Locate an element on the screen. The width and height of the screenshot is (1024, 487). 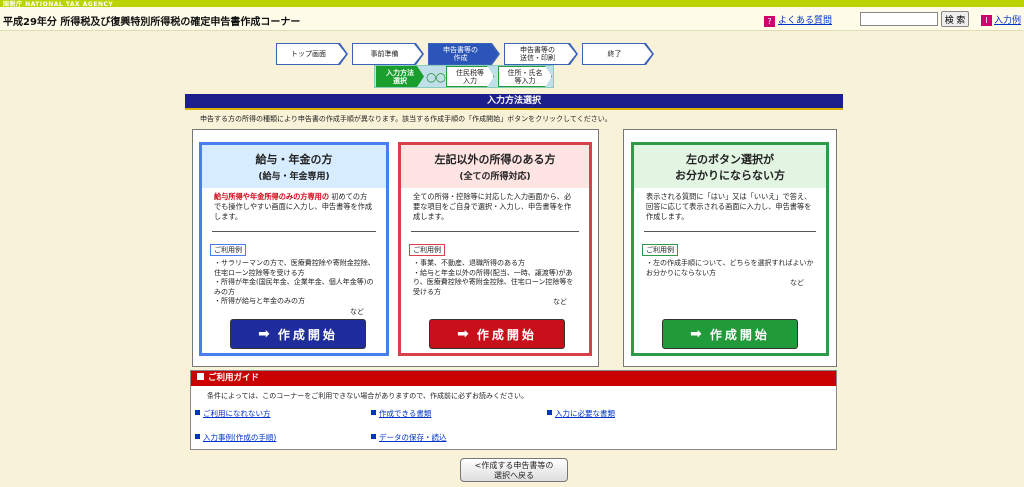
guide-title: ご利用ガイド is located at coordinates (234, 378).